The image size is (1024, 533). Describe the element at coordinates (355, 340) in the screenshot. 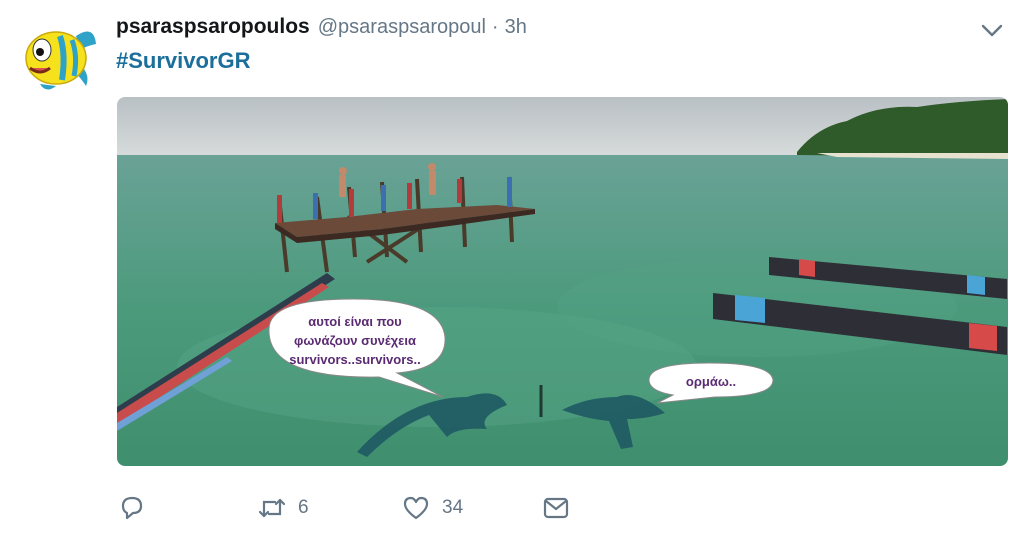

I see `speech-bubble-1-line-2: φωνάζουν συνέχεια` at that location.